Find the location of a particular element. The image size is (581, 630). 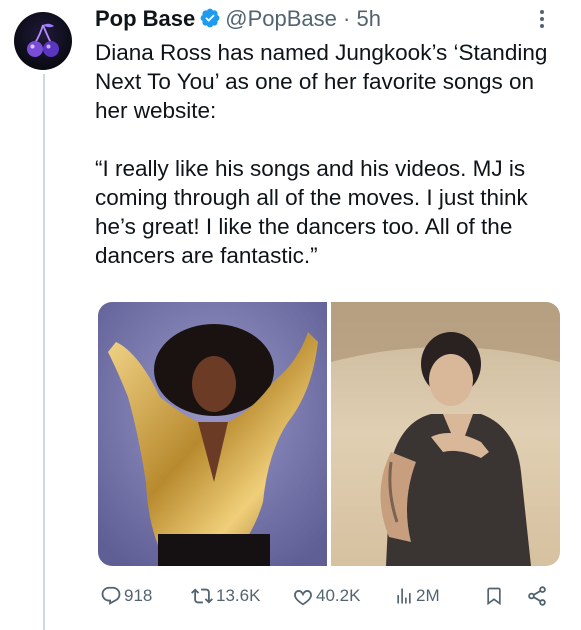

tweet-header: Pop Base @PopBase · 5h is located at coordinates (238, 20).